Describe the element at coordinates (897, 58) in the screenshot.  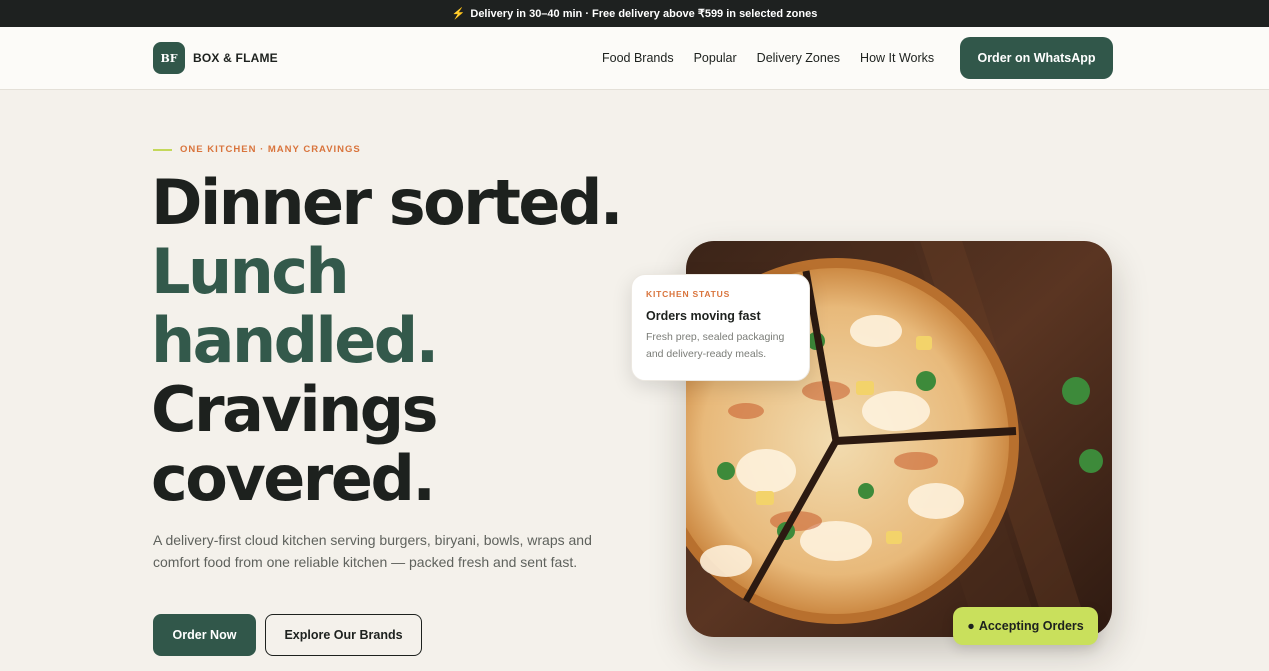
I see `nav-link-how-it-works: How It Works` at that location.